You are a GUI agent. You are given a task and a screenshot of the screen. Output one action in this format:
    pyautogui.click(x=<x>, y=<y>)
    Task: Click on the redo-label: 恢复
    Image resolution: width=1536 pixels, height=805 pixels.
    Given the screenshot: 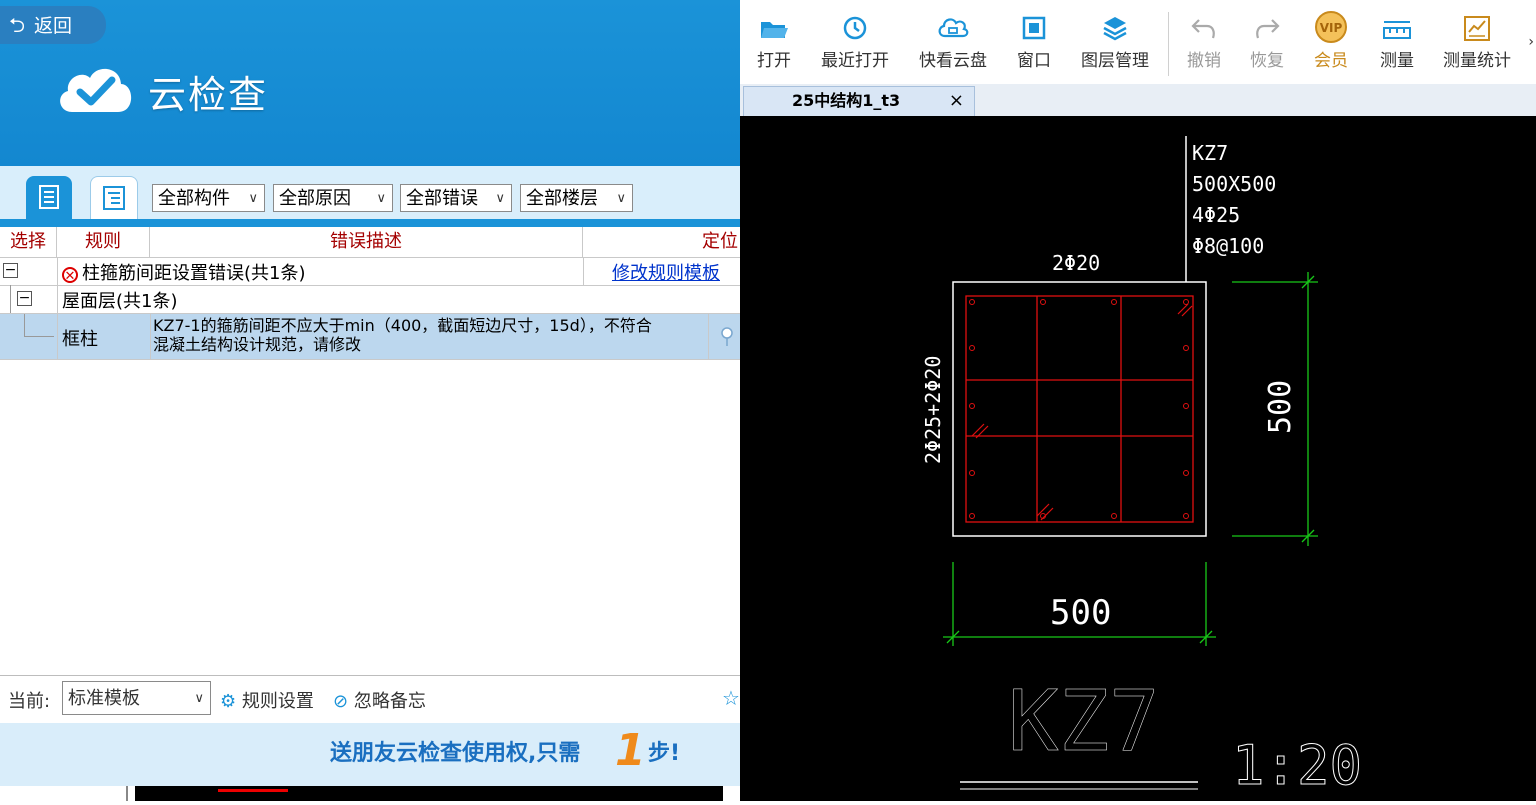 What is the action you would take?
    pyautogui.click(x=1267, y=61)
    